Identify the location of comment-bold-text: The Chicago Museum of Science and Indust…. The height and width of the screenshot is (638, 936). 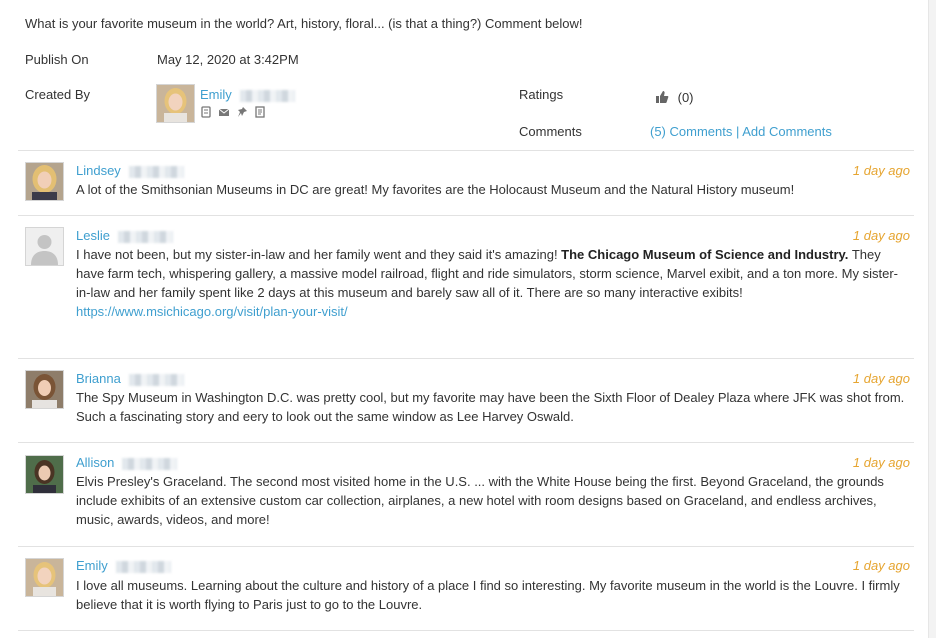
(705, 254).